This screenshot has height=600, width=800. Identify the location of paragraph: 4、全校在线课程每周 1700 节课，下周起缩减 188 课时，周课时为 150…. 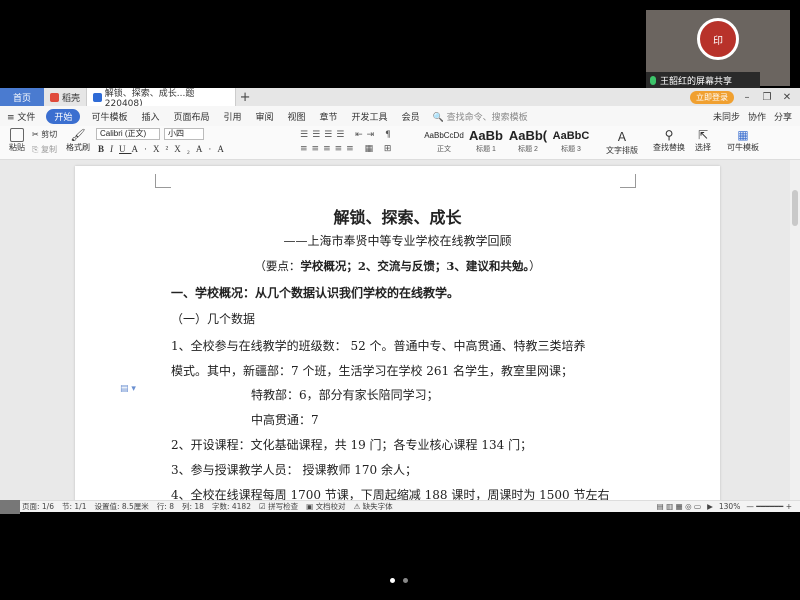
(390, 494).